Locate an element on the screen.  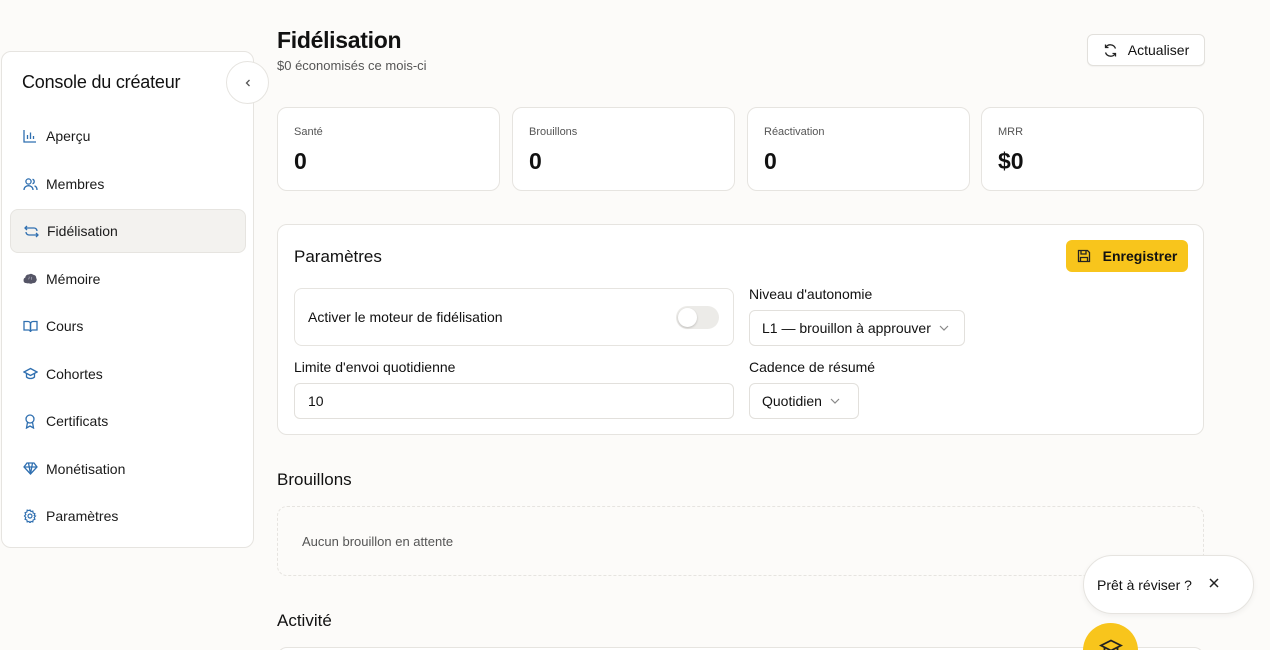
engine-toggle-switch is located at coordinates (697, 317).